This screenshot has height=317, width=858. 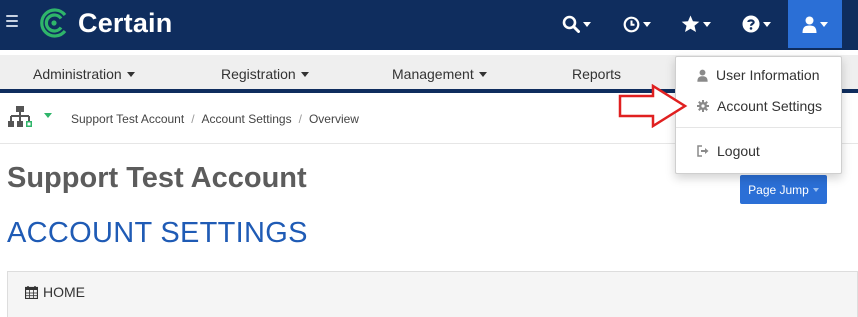 What do you see at coordinates (758, 106) in the screenshot?
I see `menu-item-account-settings: Account Settings` at bounding box center [758, 106].